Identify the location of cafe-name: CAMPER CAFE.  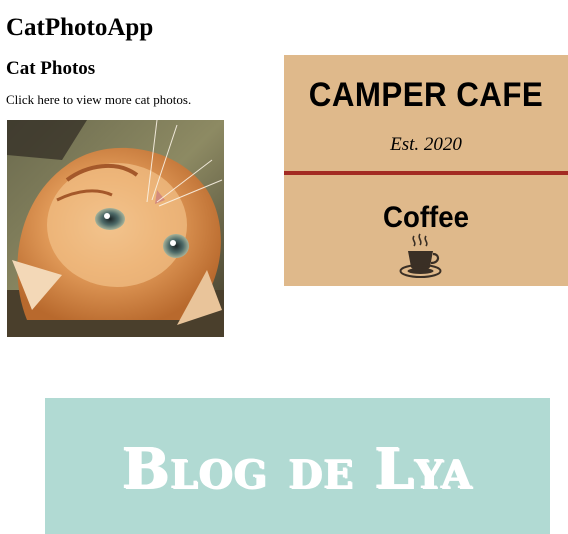
(426, 95).